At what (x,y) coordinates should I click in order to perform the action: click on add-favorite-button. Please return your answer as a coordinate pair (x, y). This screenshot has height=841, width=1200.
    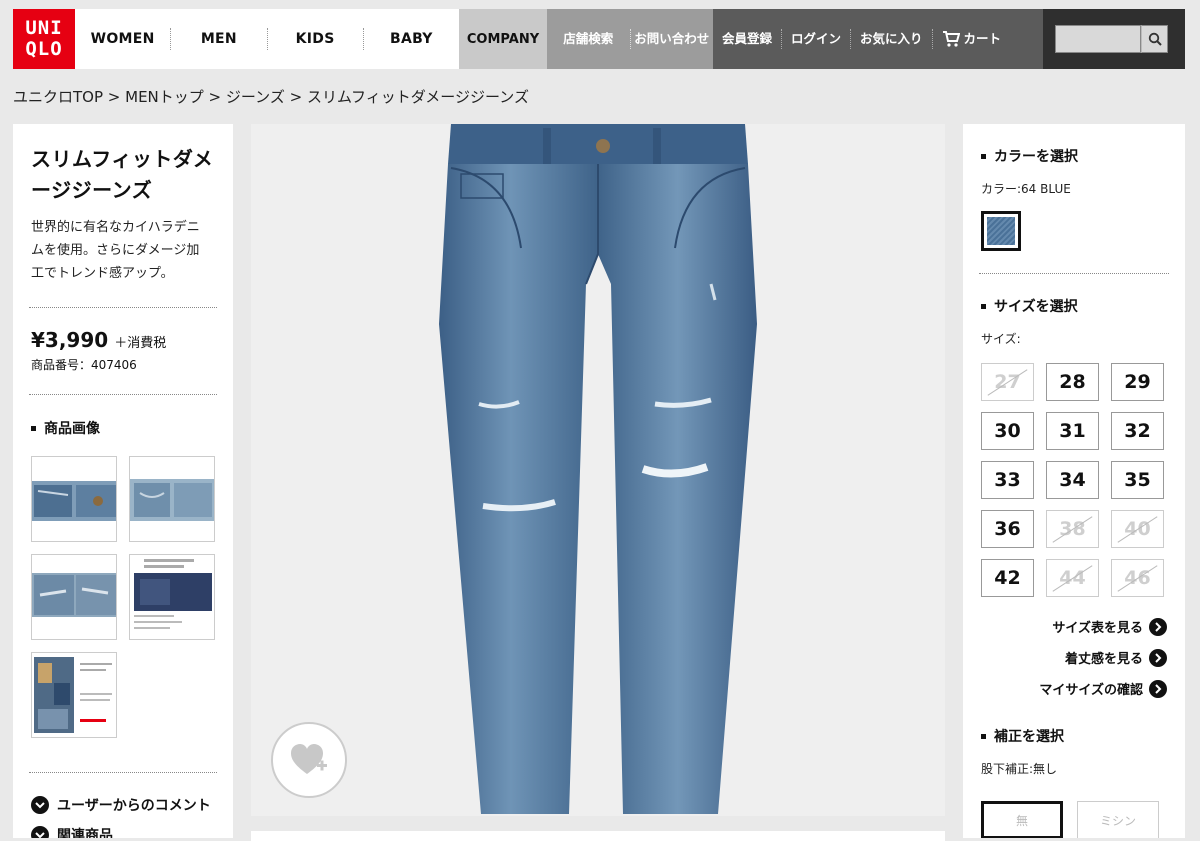
    Looking at the image, I should click on (309, 760).